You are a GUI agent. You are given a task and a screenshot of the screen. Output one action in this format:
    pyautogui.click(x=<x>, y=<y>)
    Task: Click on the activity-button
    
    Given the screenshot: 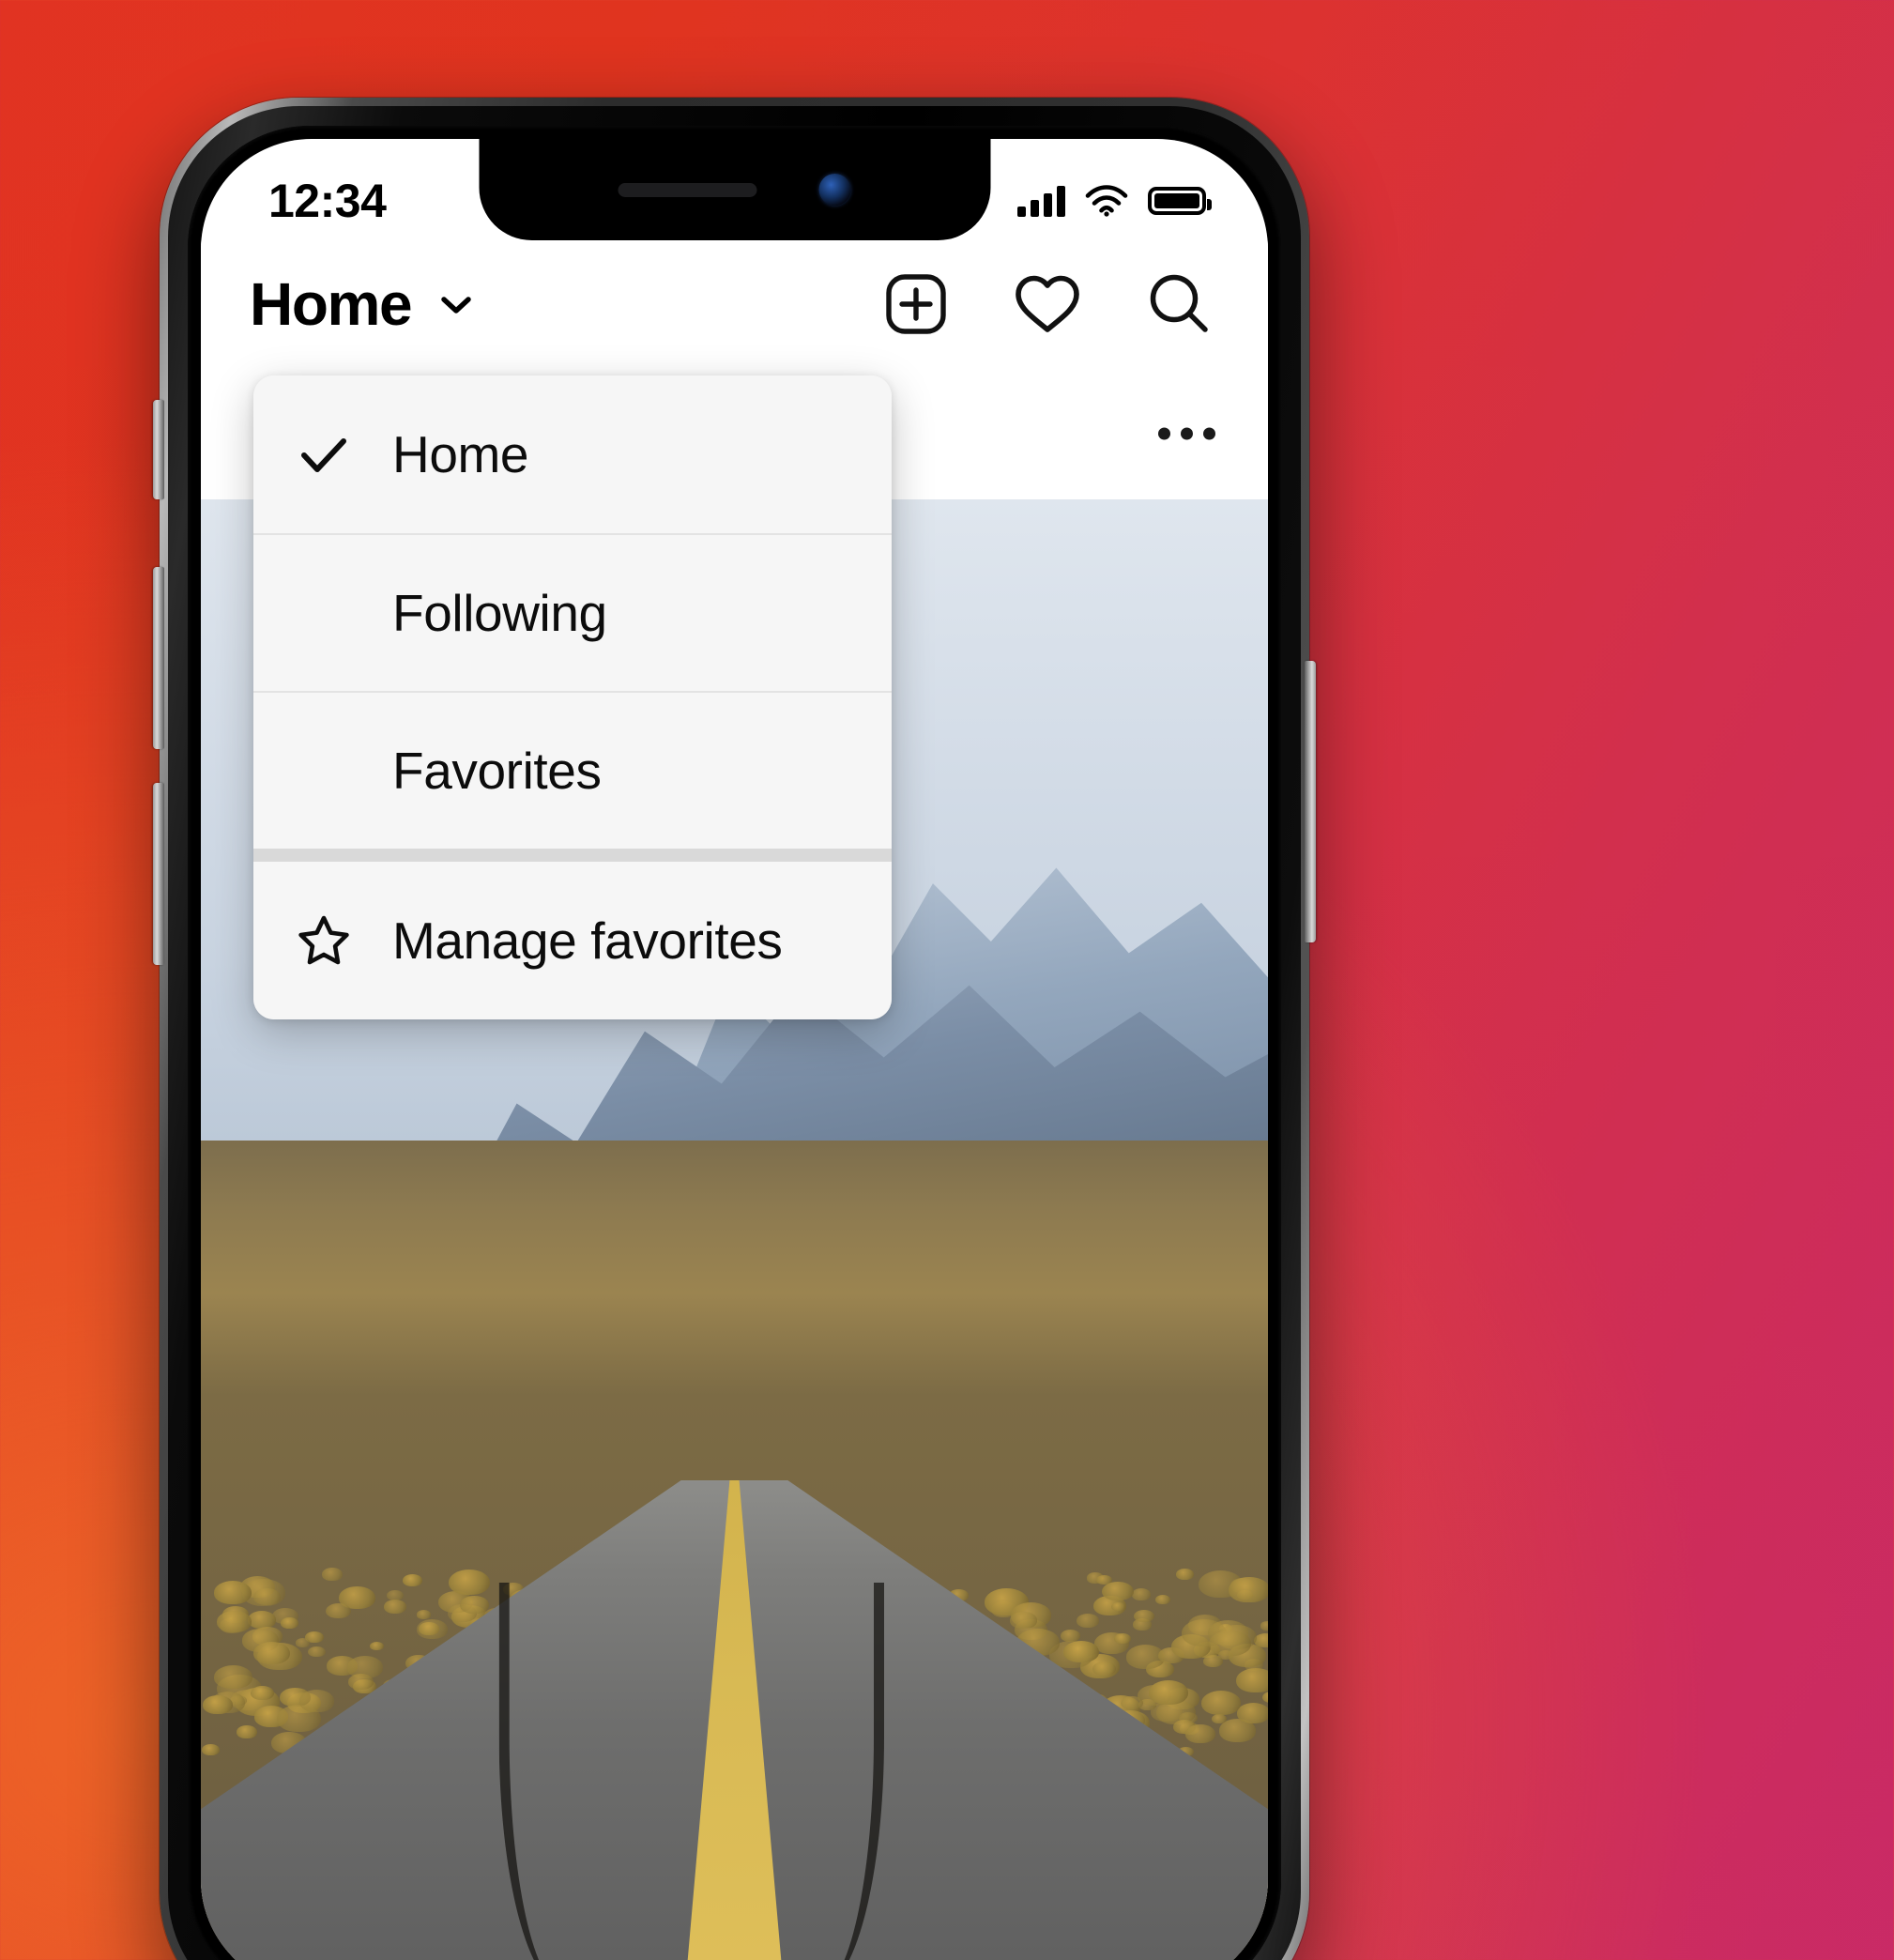 What is the action you would take?
    pyautogui.click(x=1047, y=304)
    